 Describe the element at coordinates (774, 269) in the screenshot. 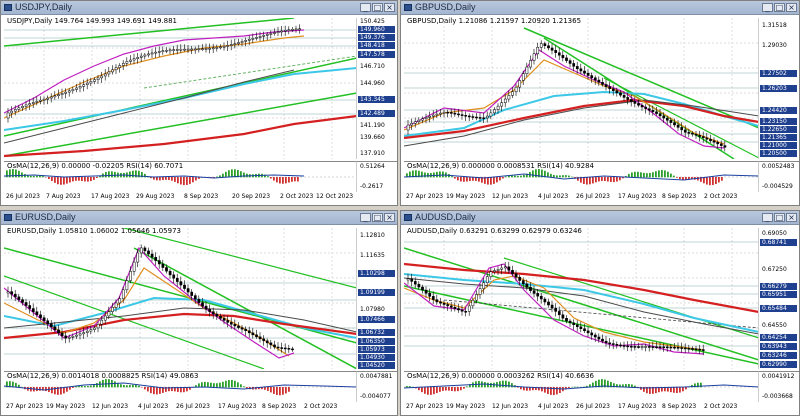

I see `price-label: 0.67250` at that location.